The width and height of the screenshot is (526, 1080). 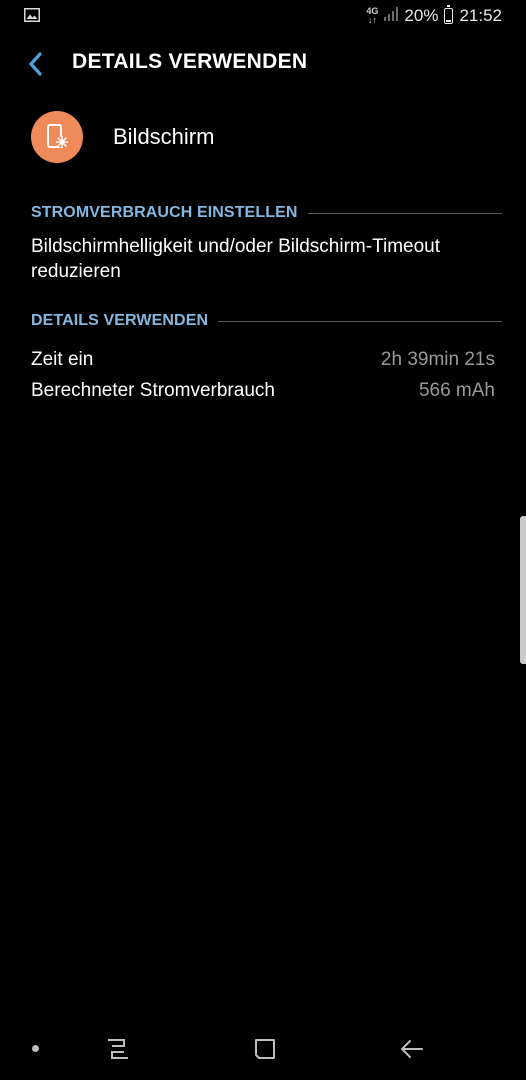 What do you see at coordinates (449, 21) in the screenshot?
I see `battery-fill` at bounding box center [449, 21].